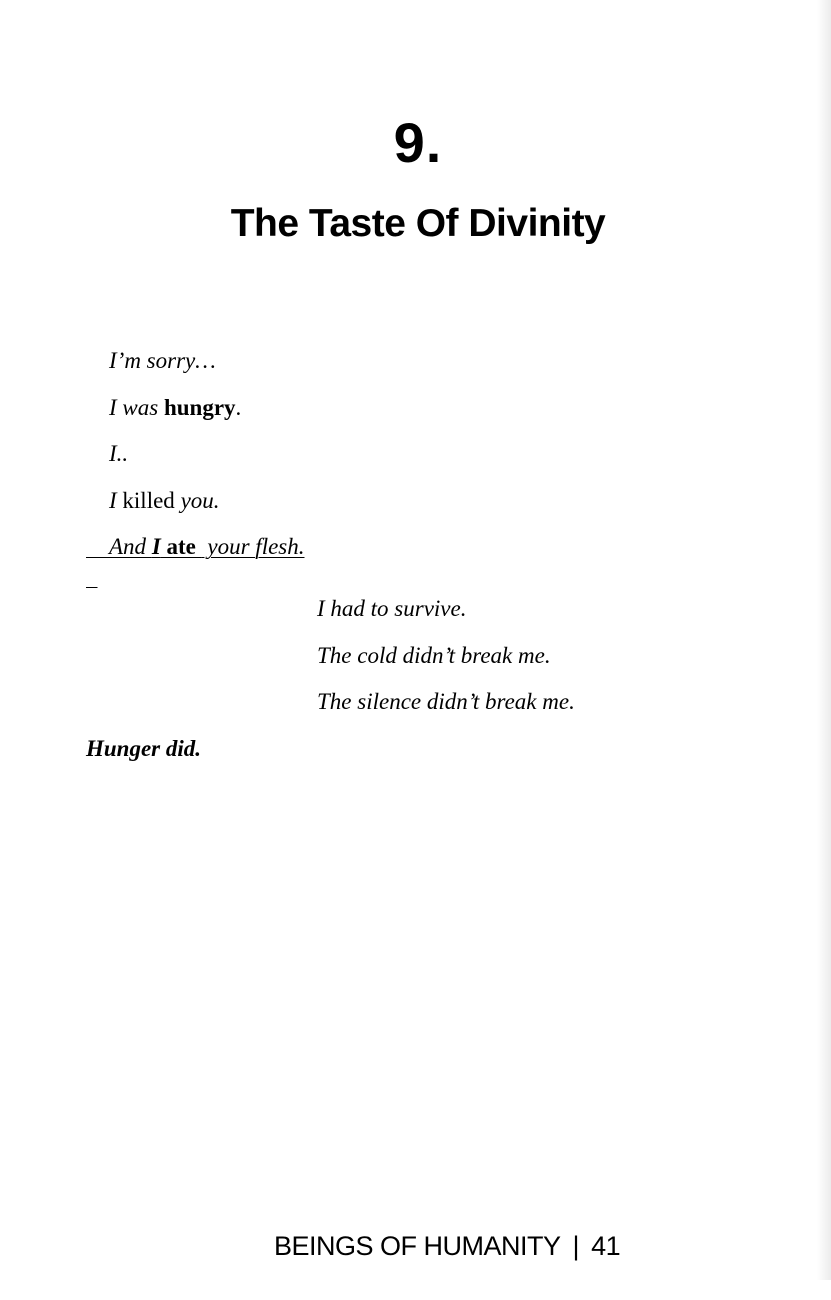 The width and height of the screenshot is (831, 1300). I want to click on chapter-title: The Taste Of Divinity, so click(418, 223).